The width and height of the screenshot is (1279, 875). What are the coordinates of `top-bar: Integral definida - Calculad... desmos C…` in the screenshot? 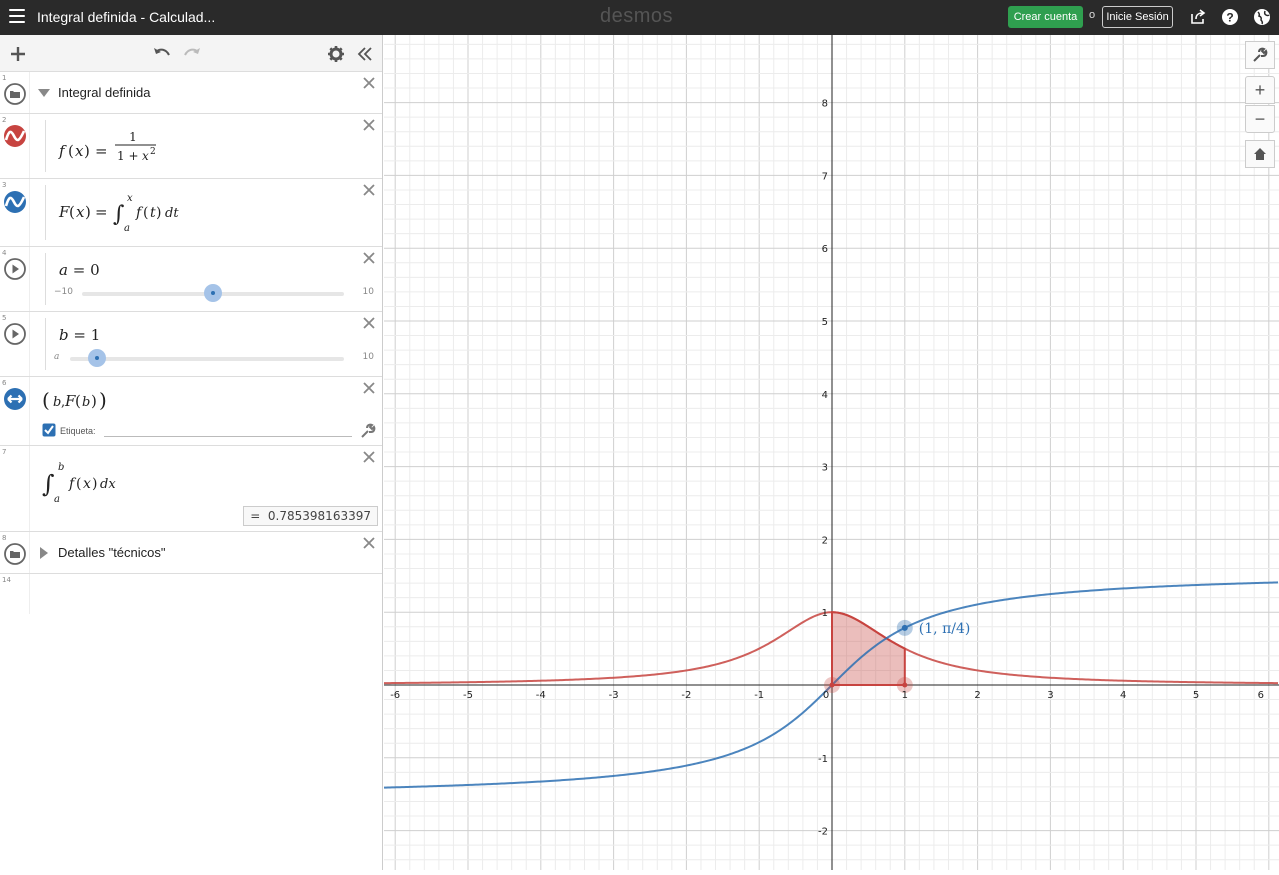 It's located at (639, 17).